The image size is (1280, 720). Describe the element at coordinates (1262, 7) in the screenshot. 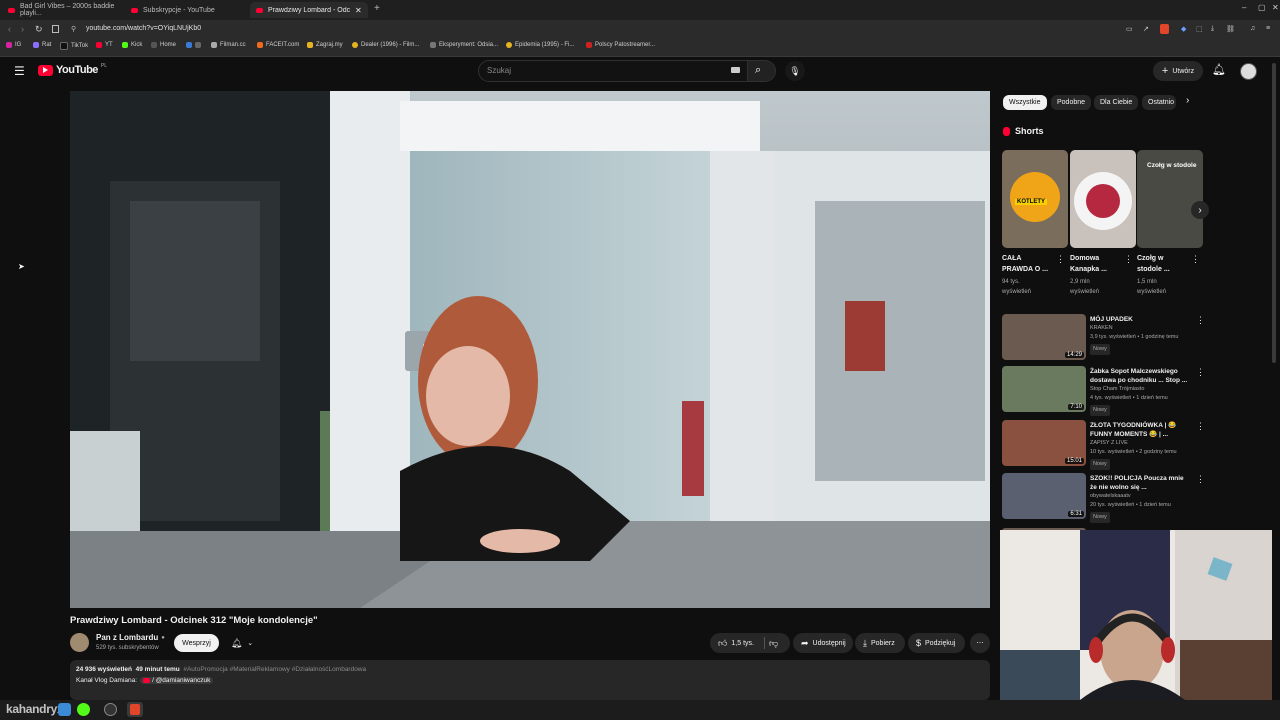

I see `maximize-icon: ▢` at that location.